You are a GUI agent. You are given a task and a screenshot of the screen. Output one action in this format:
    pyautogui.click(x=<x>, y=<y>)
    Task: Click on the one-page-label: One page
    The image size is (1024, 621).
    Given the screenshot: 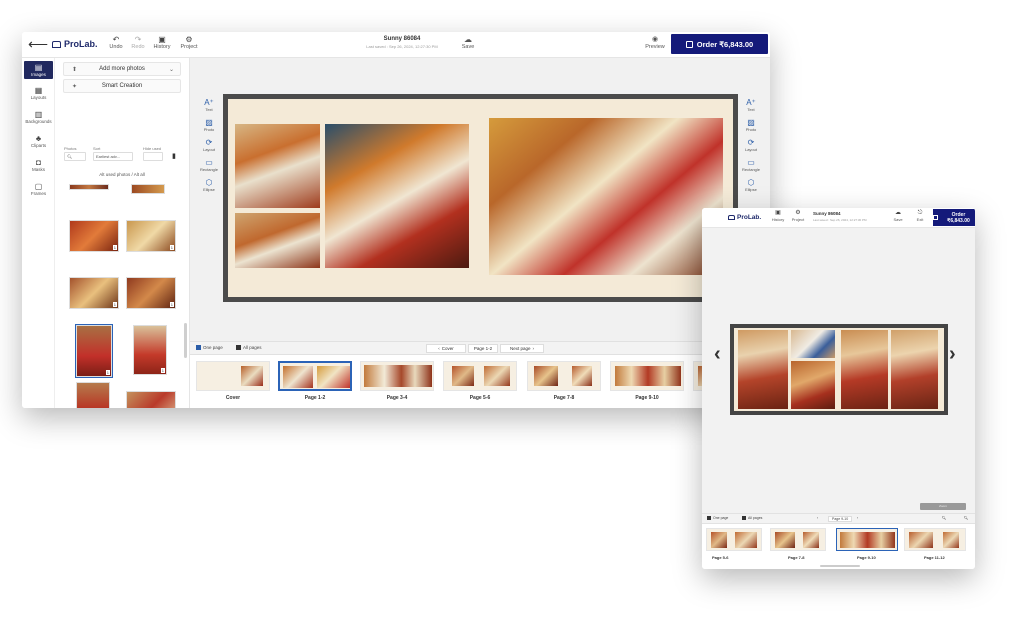 What is the action you would take?
    pyautogui.click(x=213, y=347)
    